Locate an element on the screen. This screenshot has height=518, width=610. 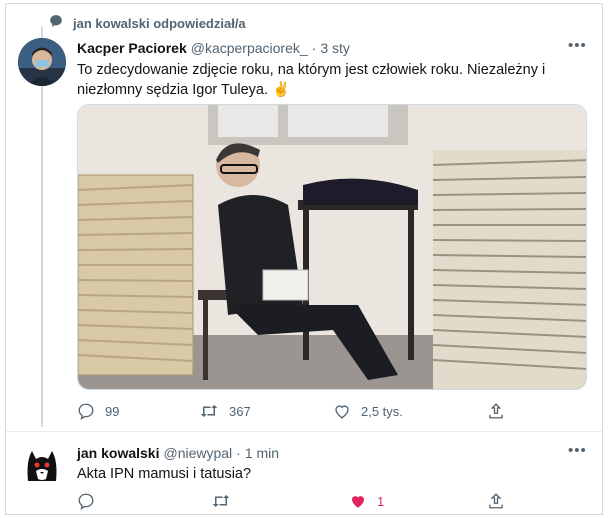
tweet-header: Kacper Paciorek @kacperpaciorek_ · 3 sty is located at coordinates (213, 48).